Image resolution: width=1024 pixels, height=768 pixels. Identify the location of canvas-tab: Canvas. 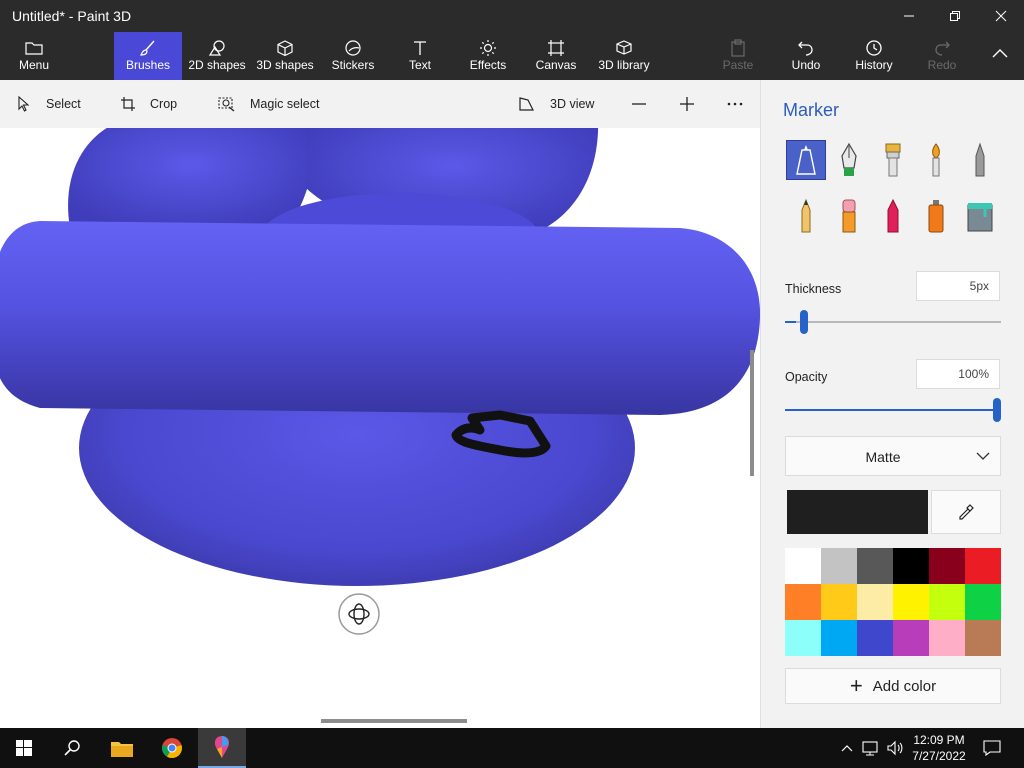
(556, 56).